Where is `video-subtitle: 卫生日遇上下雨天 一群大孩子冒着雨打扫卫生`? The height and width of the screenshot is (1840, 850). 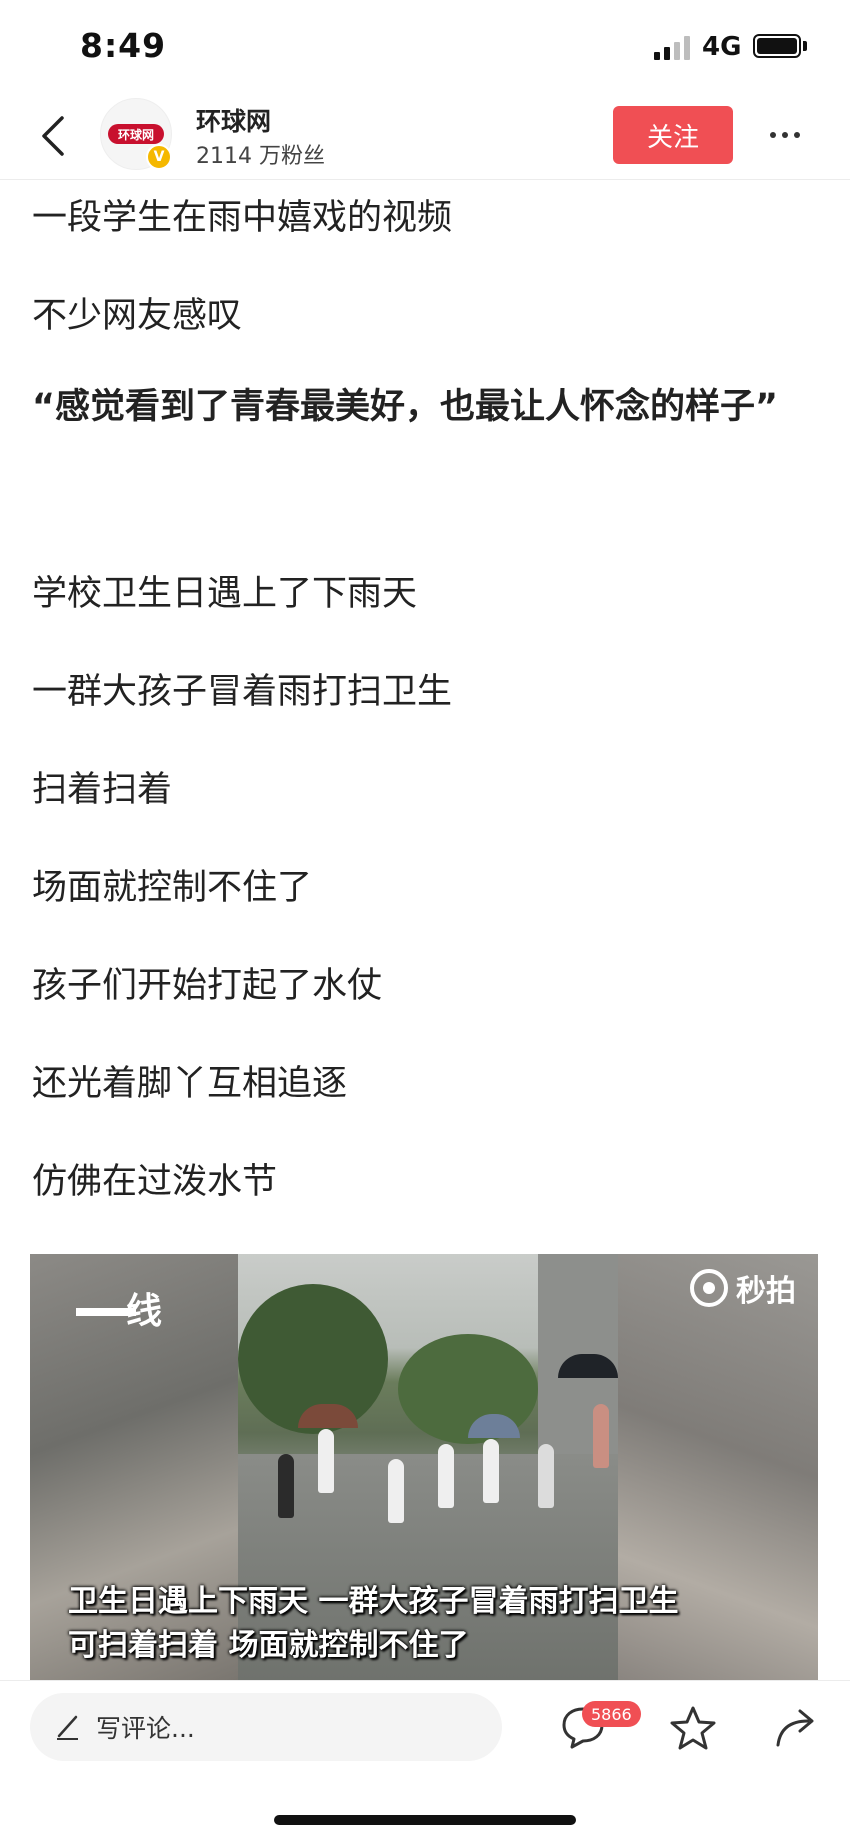 video-subtitle: 卫生日遇上下雨天 一群大孩子冒着雨打扫卫生 is located at coordinates (373, 1601).